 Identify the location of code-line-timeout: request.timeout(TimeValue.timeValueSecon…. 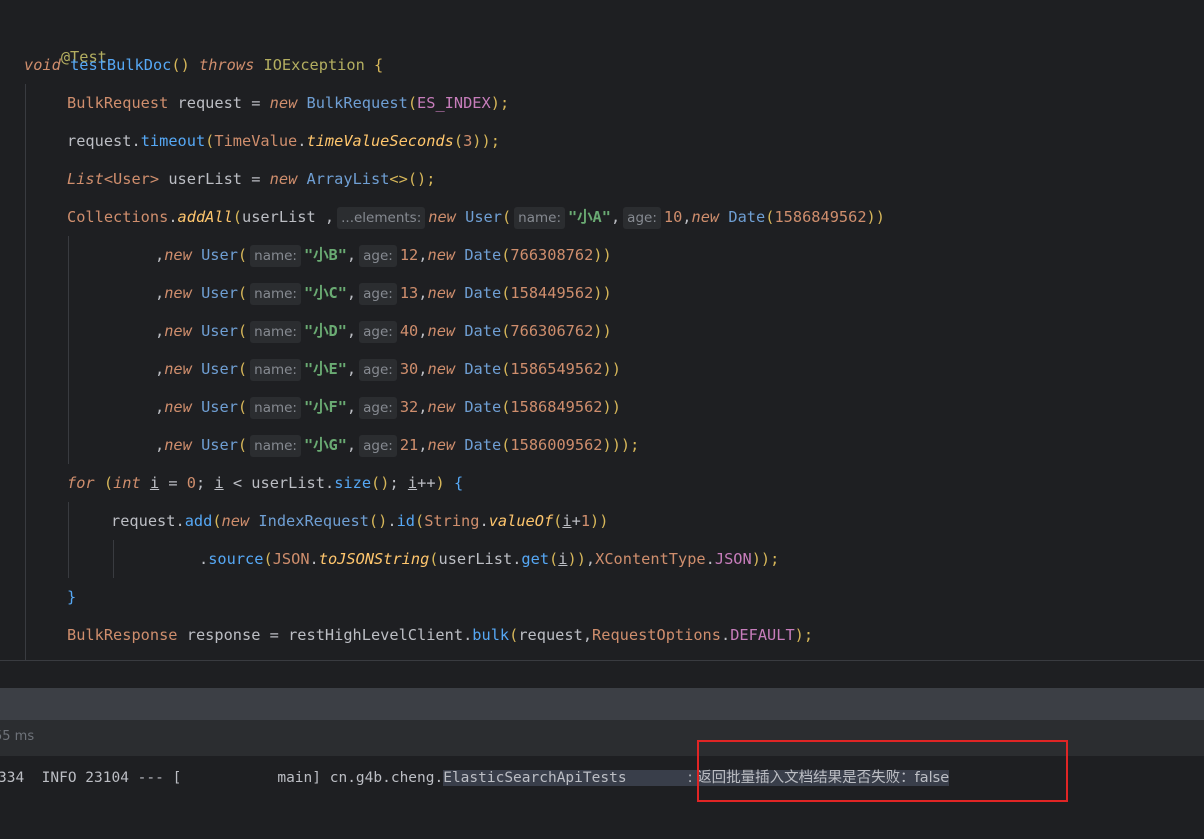
(283, 141).